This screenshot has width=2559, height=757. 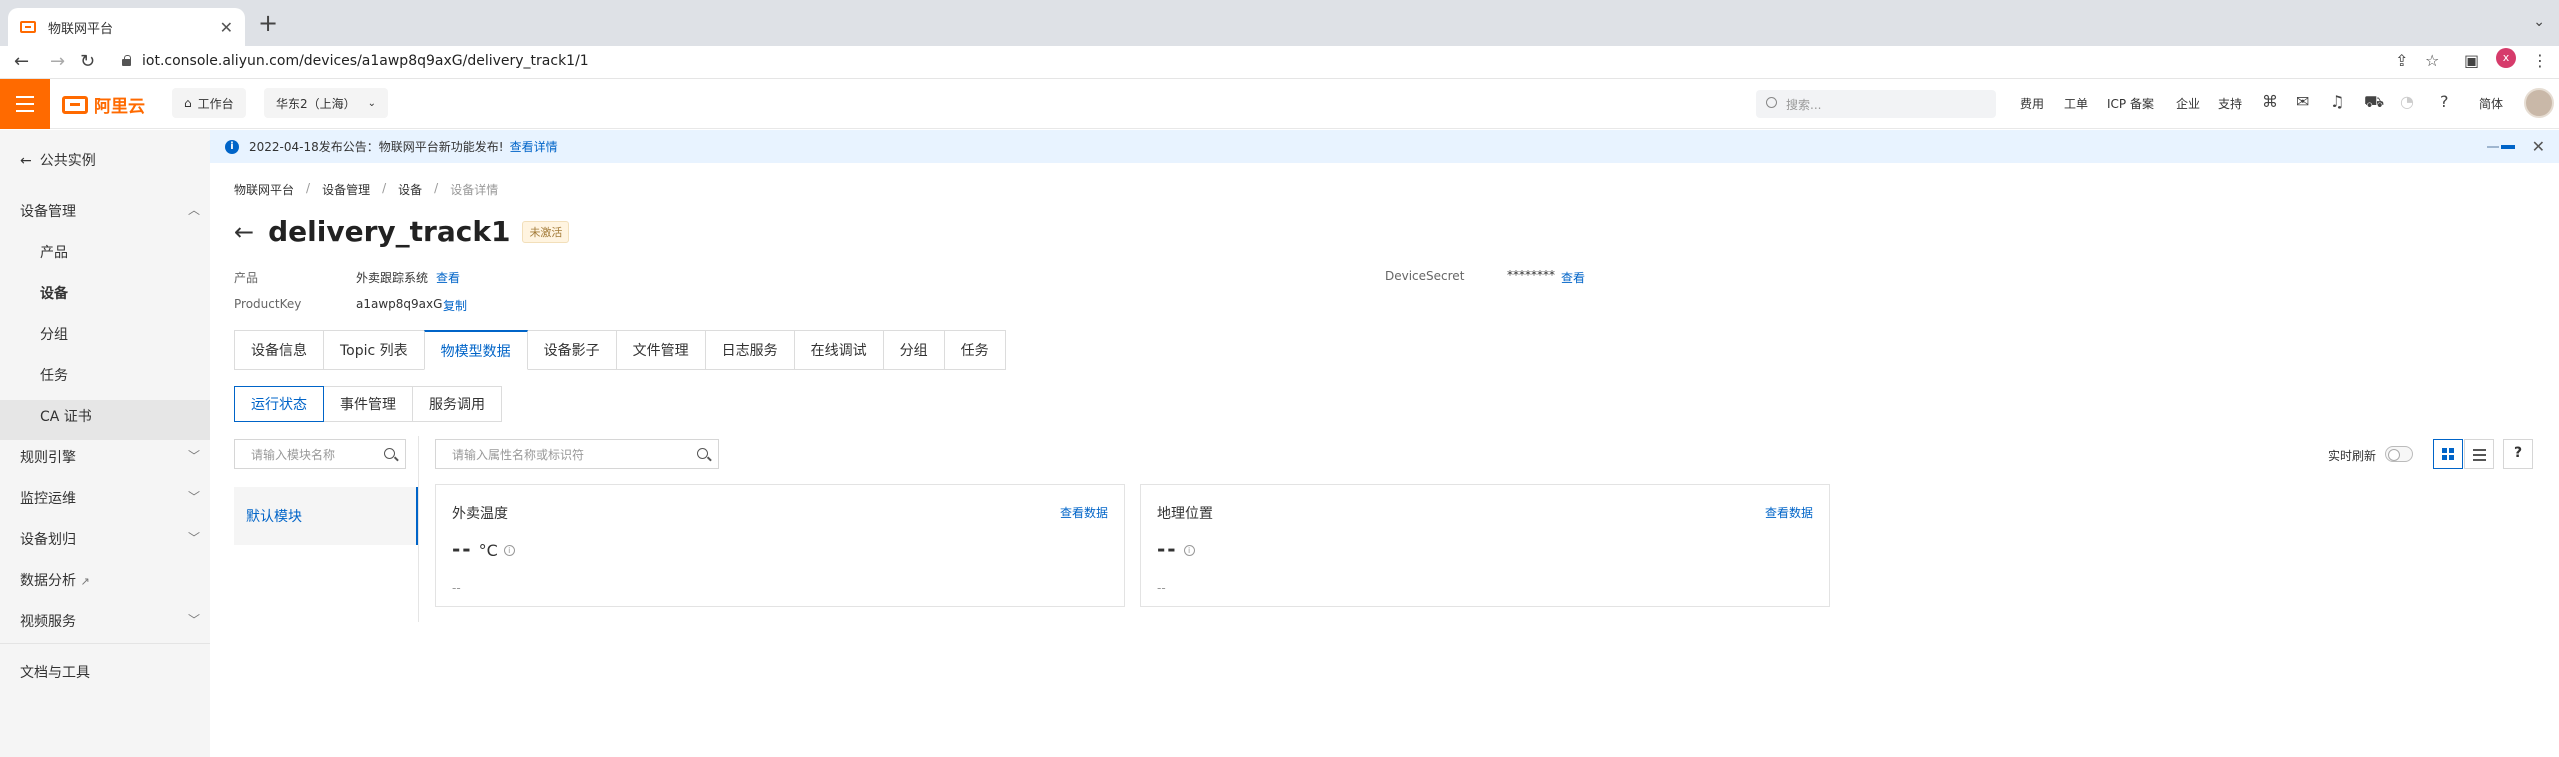 I want to click on breadcrumb-item: 设备管理, so click(x=346, y=189).